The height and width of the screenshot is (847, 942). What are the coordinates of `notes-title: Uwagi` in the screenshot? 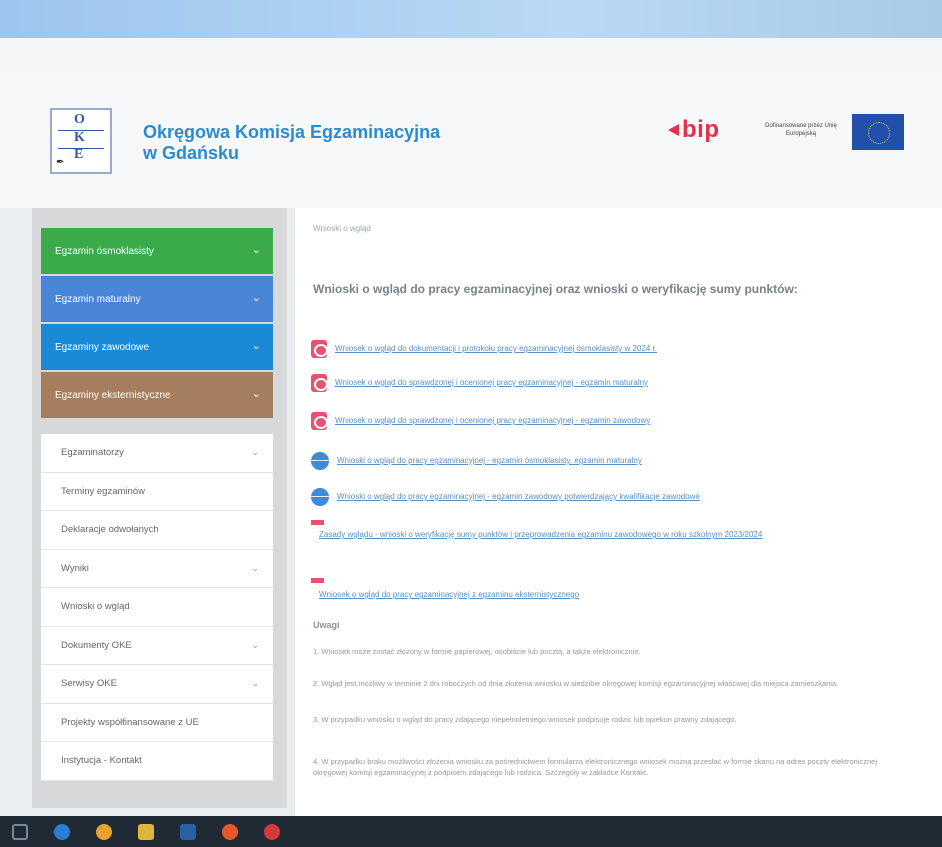 It's located at (326, 625).